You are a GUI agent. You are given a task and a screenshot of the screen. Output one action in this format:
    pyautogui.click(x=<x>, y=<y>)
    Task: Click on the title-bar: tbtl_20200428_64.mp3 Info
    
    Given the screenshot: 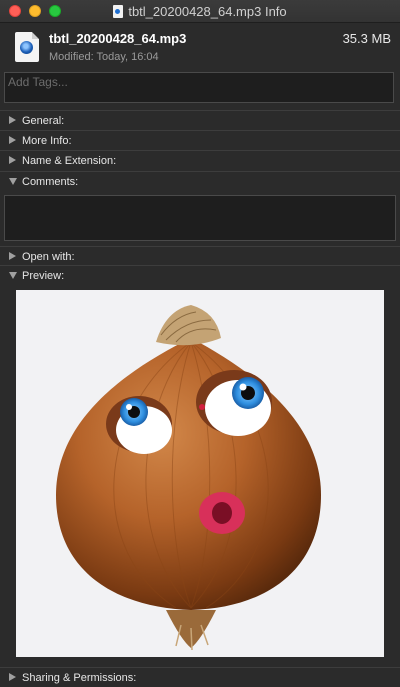 What is the action you would take?
    pyautogui.click(x=200, y=11)
    